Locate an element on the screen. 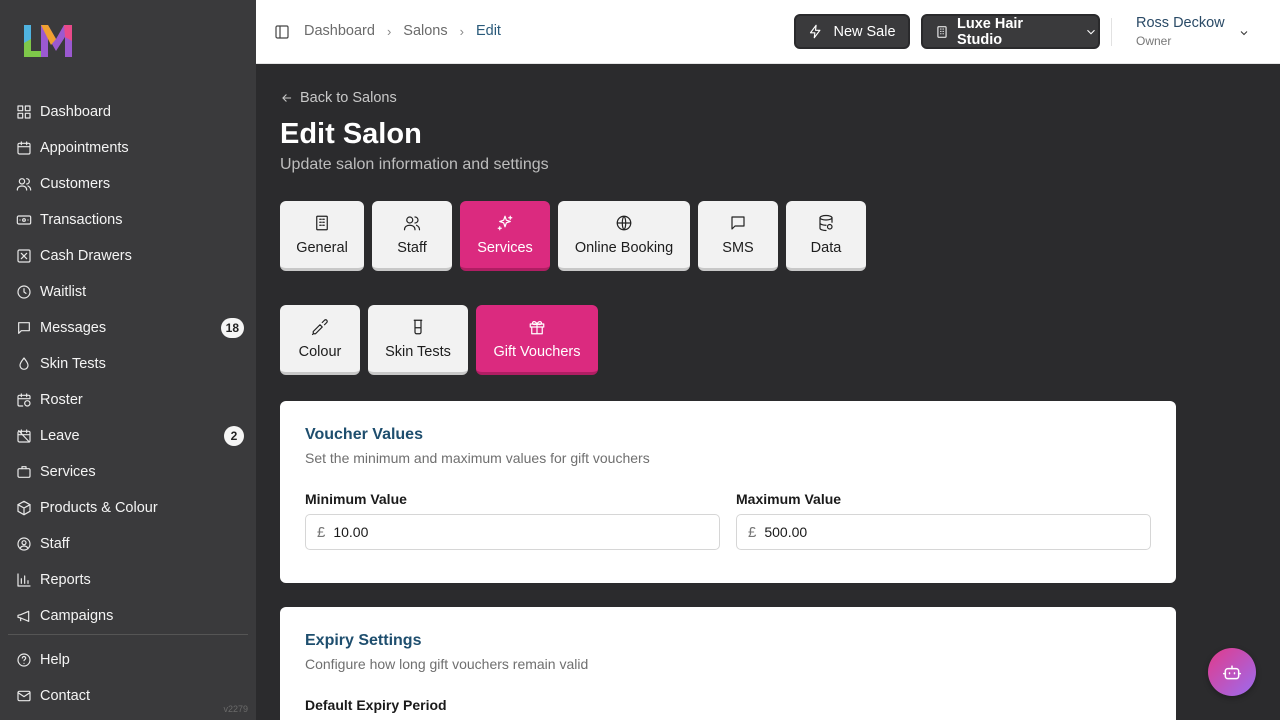  sidebar-item-transactions: Transactions is located at coordinates (128, 220).